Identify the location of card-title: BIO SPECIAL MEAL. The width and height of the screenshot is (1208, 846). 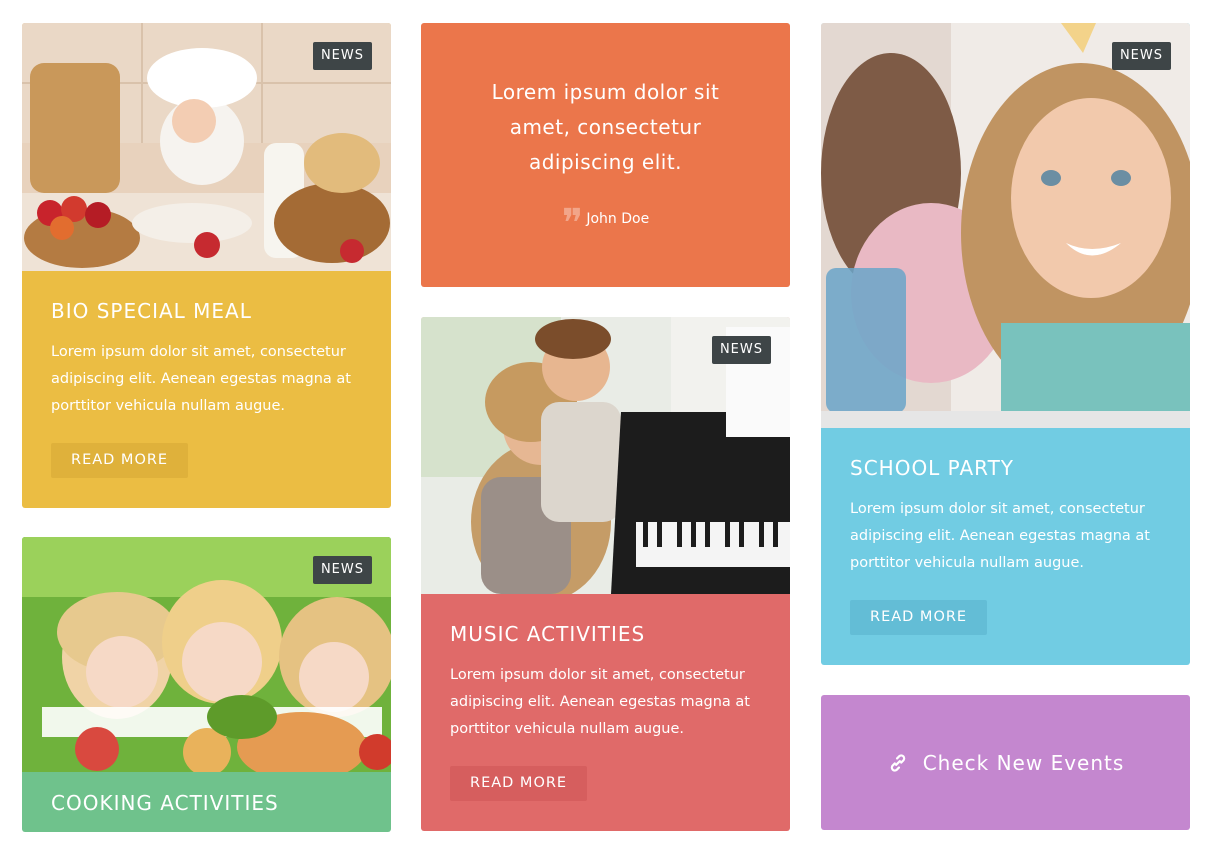
(206, 311).